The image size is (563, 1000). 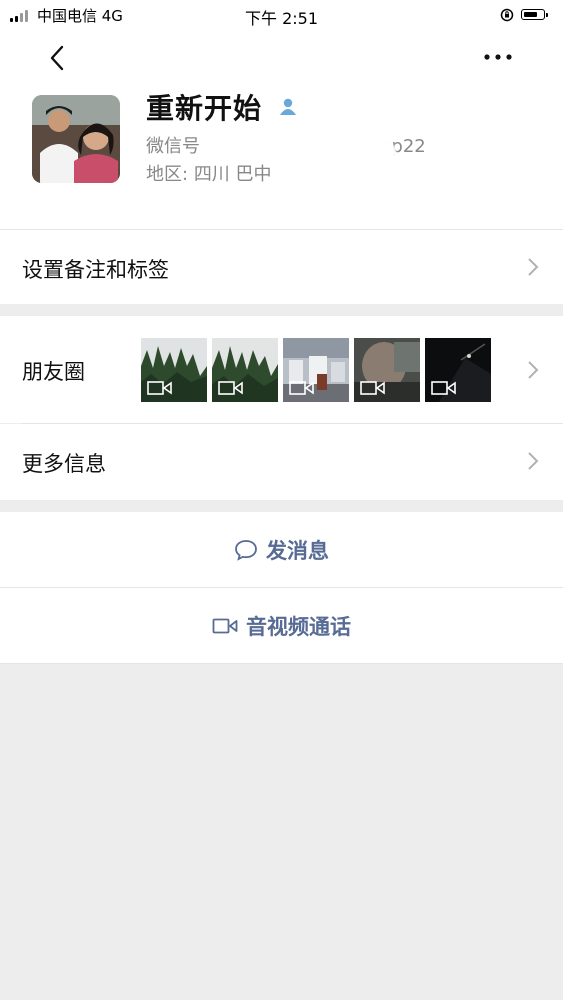 I want to click on divider, so click(x=281, y=663).